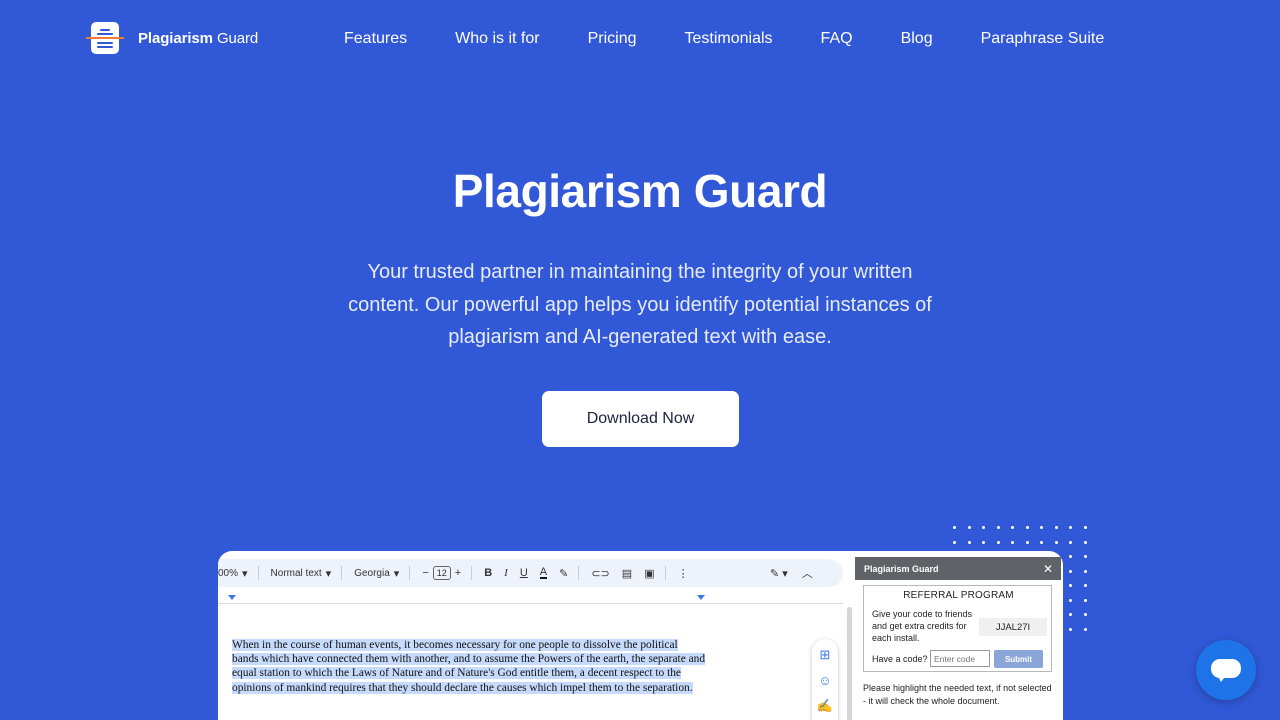 Image resolution: width=1280 pixels, height=720 pixels. I want to click on bold-icon: B, so click(488, 573).